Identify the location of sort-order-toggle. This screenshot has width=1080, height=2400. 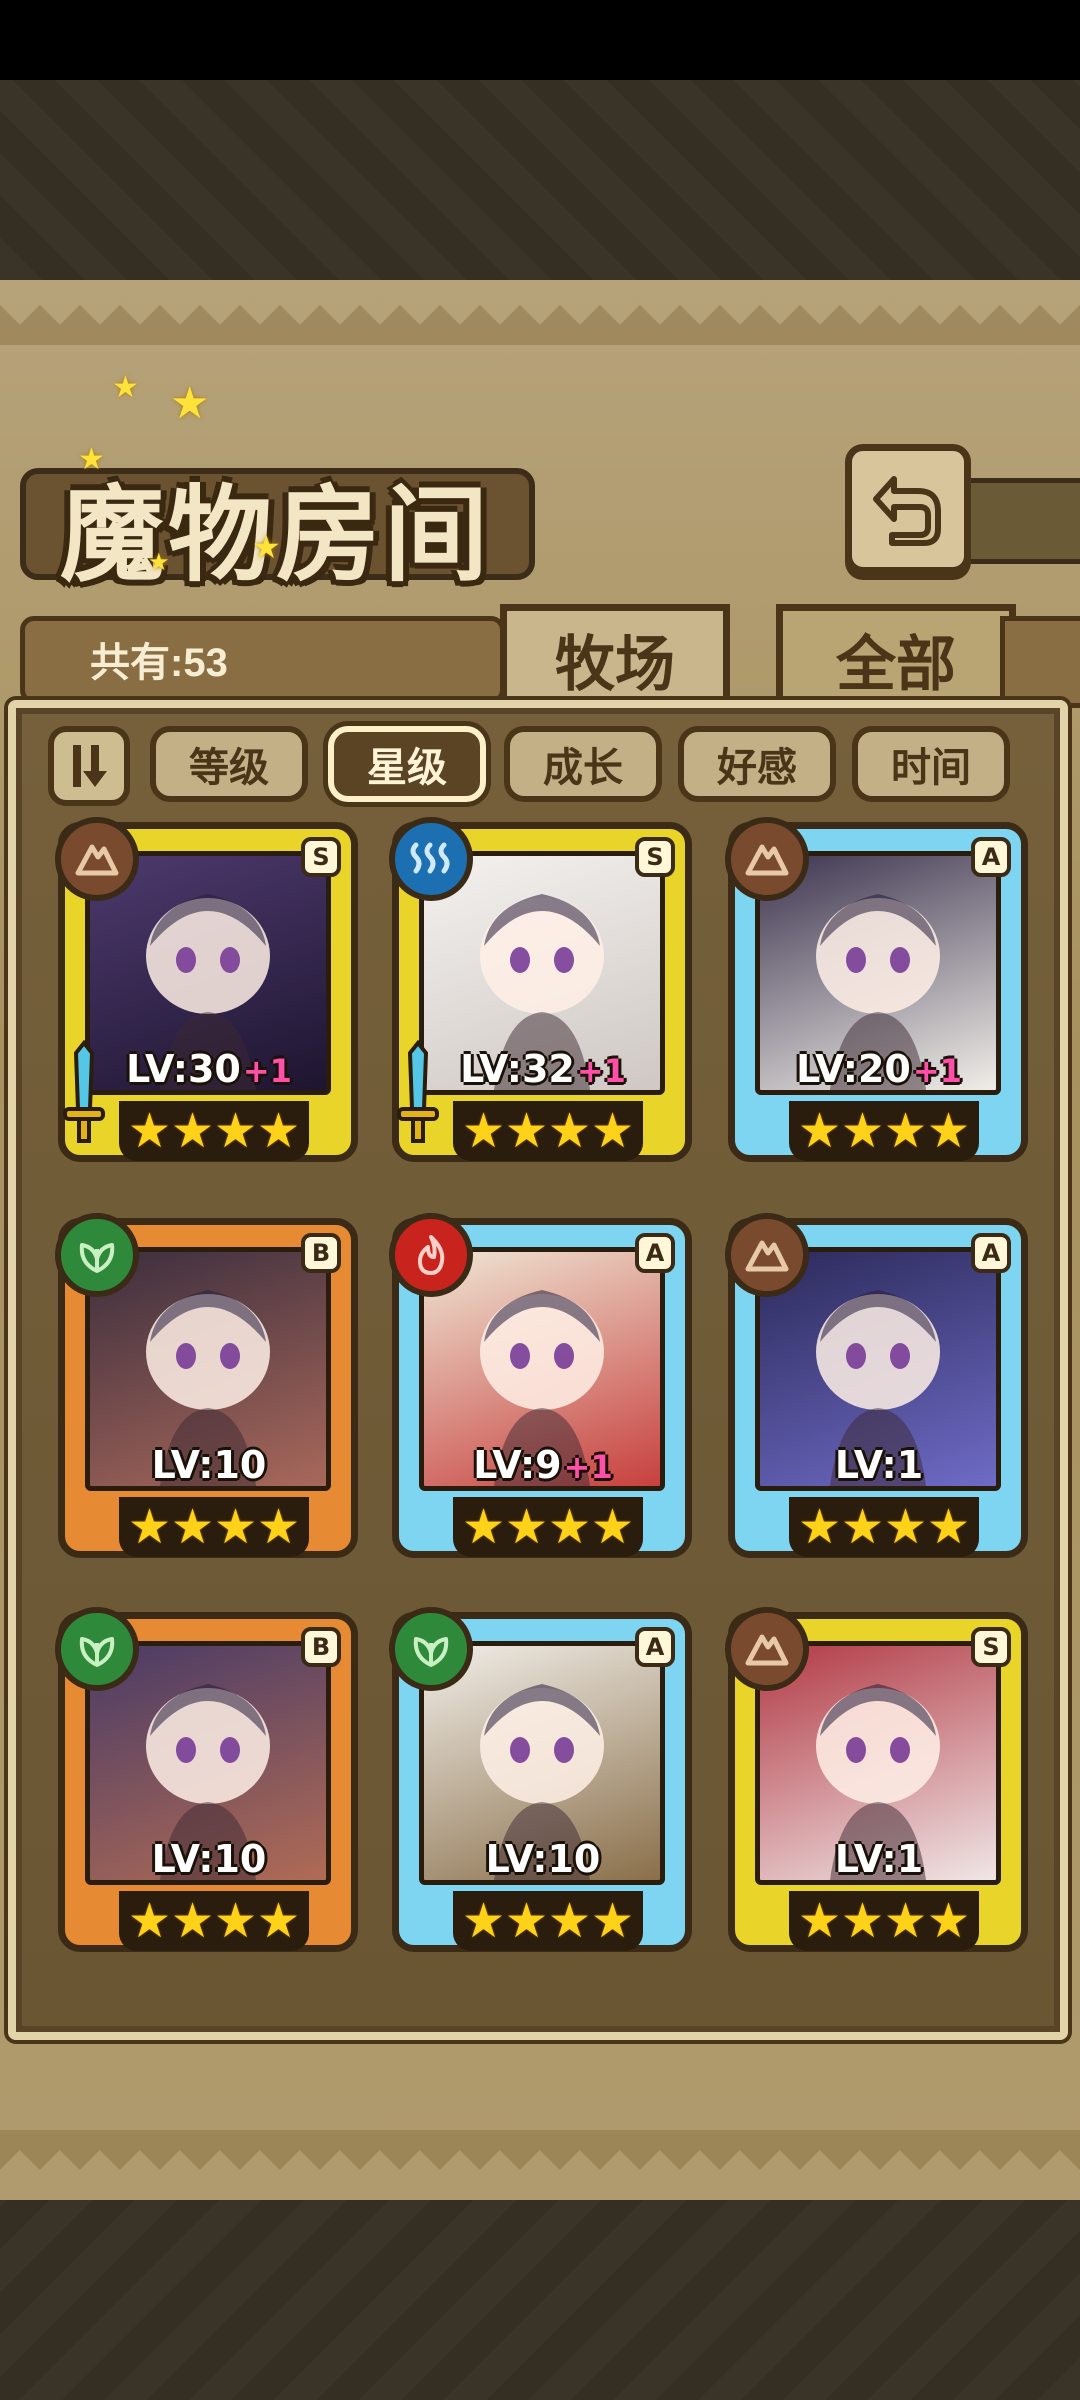
(89, 766).